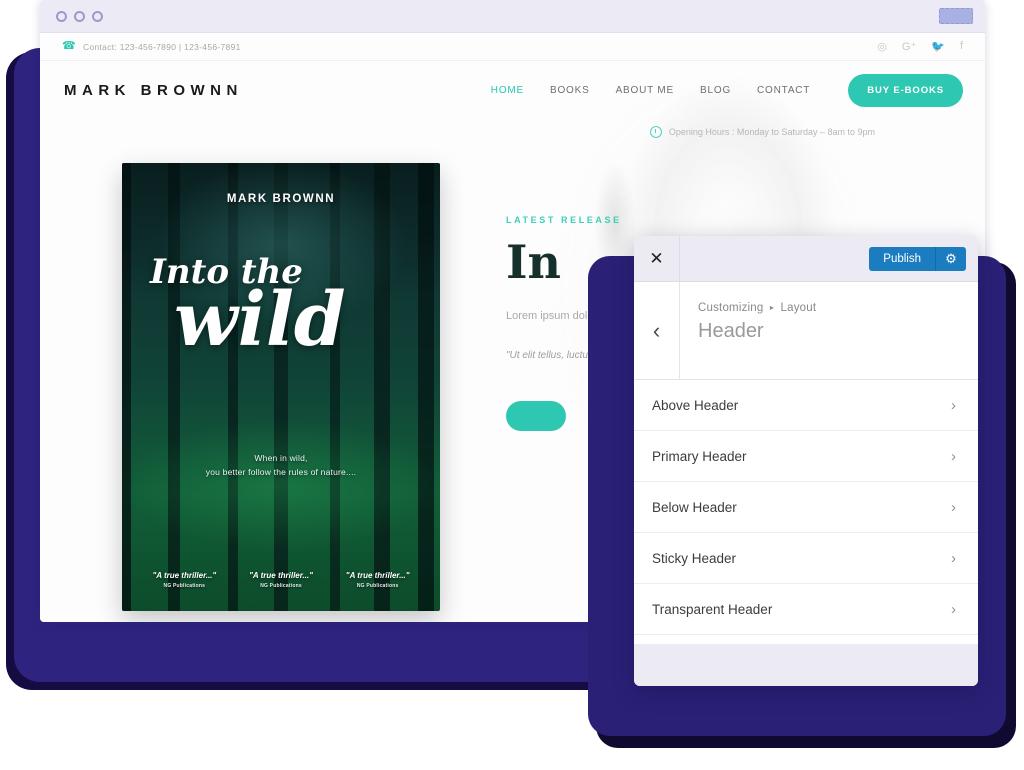 Image resolution: width=1024 pixels, height=770 pixels. I want to click on nav-item-books: BOOKS, so click(570, 90).